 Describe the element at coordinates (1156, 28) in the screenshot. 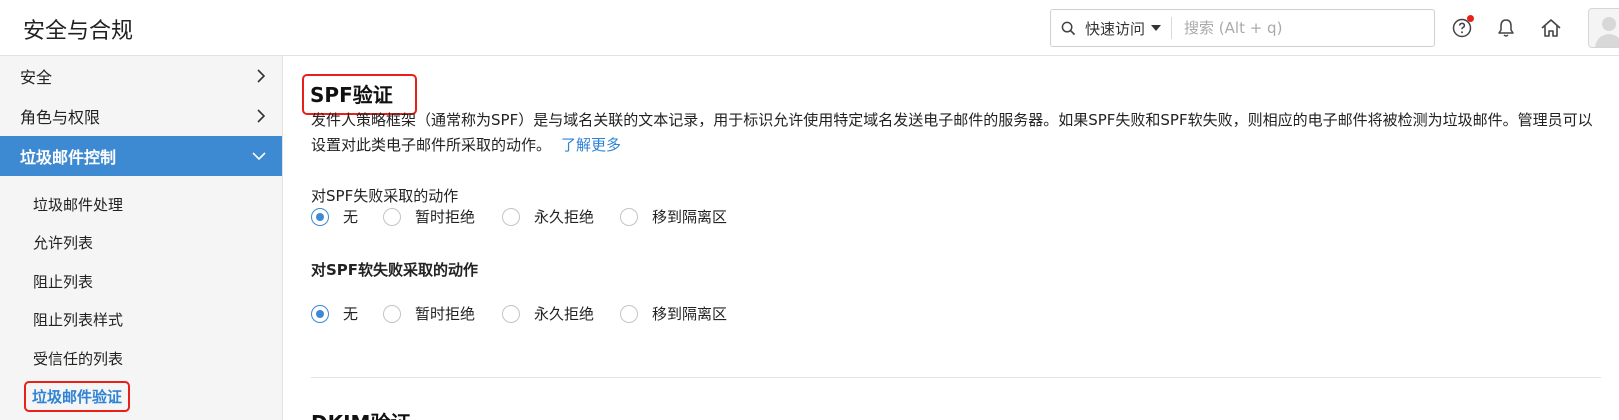

I see `caret-down-icon` at that location.